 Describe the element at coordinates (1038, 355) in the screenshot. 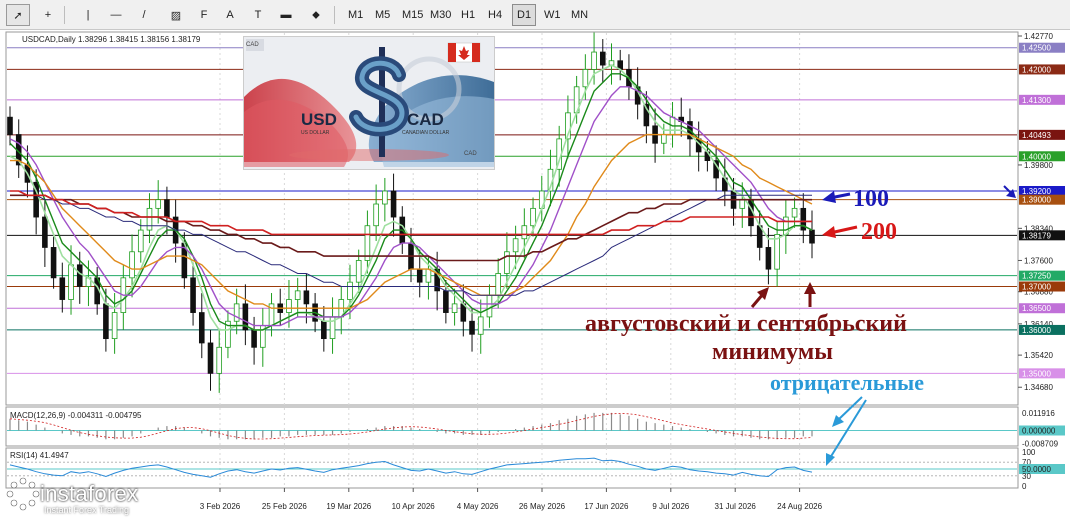

I see `price-tick-label: 1.35420` at that location.